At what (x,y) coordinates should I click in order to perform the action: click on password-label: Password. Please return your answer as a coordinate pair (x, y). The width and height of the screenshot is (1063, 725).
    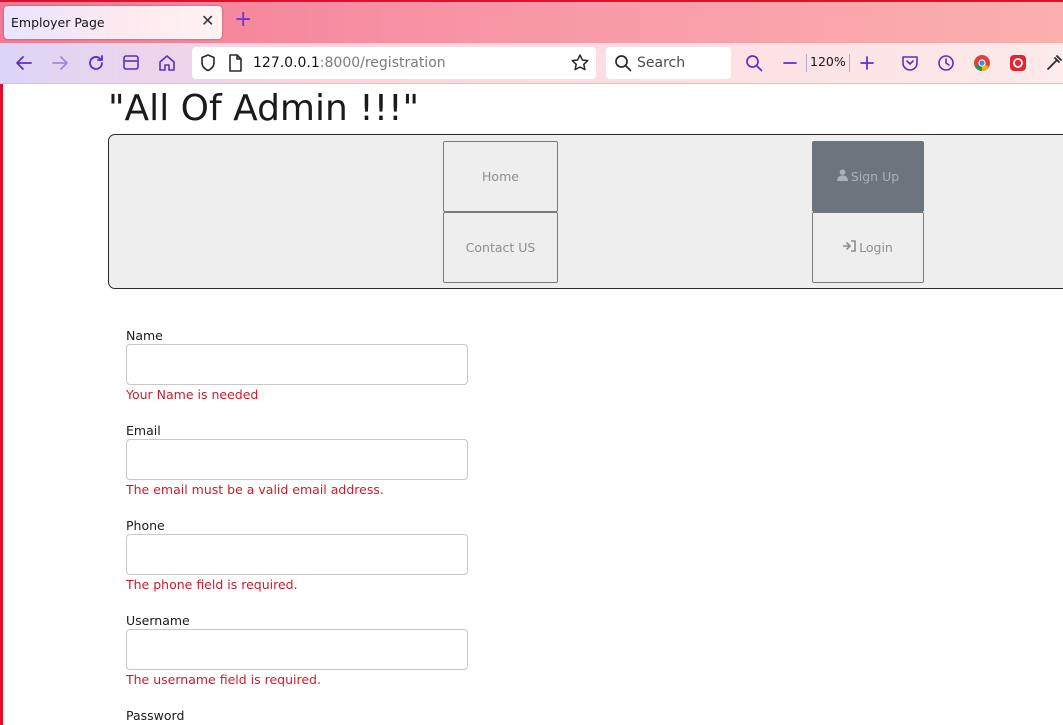
    Looking at the image, I should click on (155, 715).